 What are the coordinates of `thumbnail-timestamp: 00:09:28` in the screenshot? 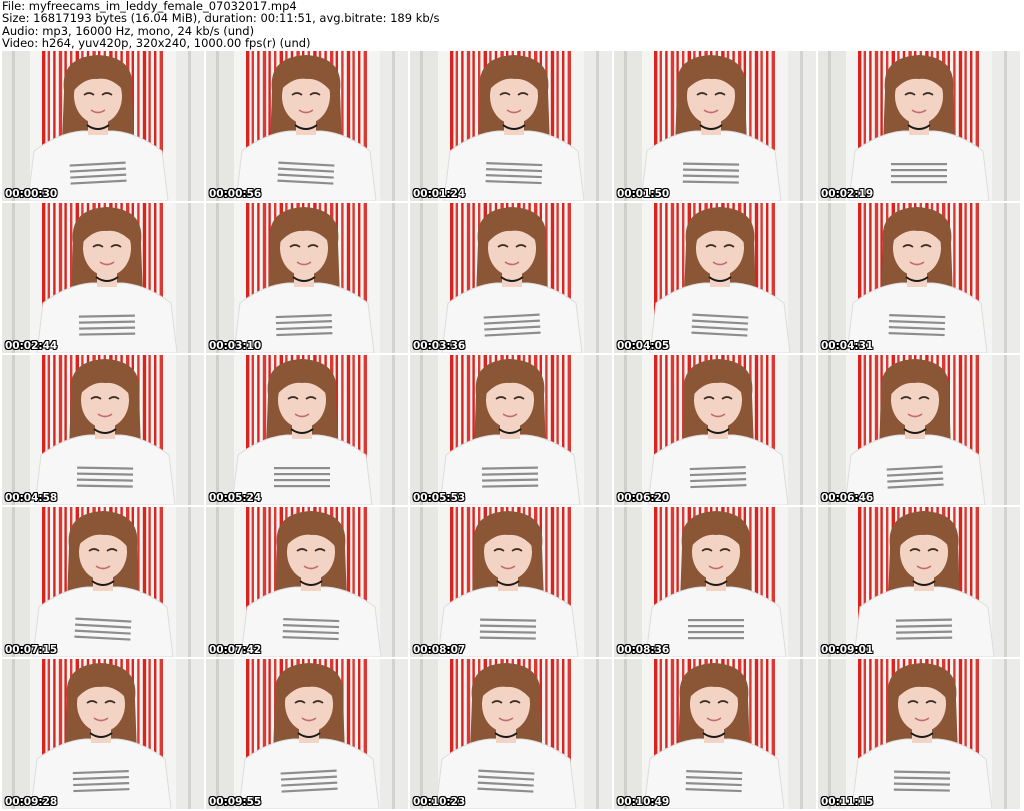 It's located at (31, 802).